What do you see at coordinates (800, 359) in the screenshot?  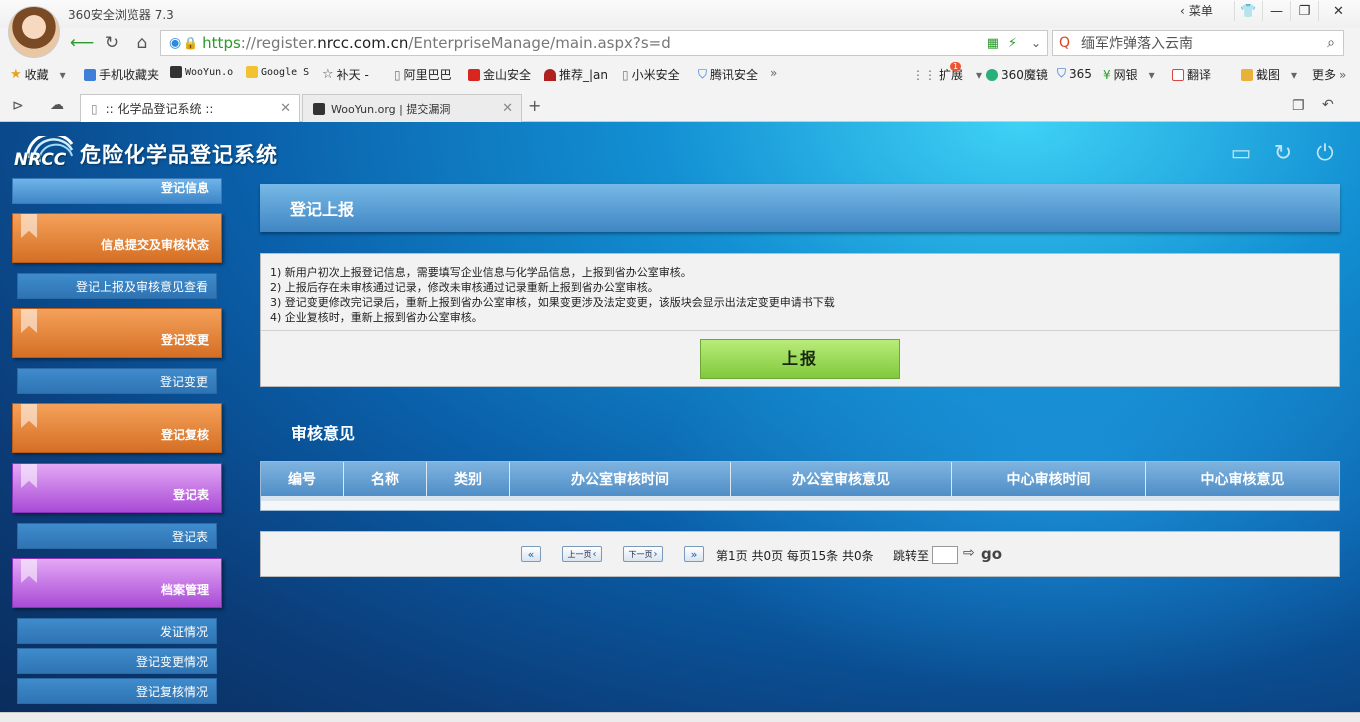 I see `submit-report-button: 上报` at bounding box center [800, 359].